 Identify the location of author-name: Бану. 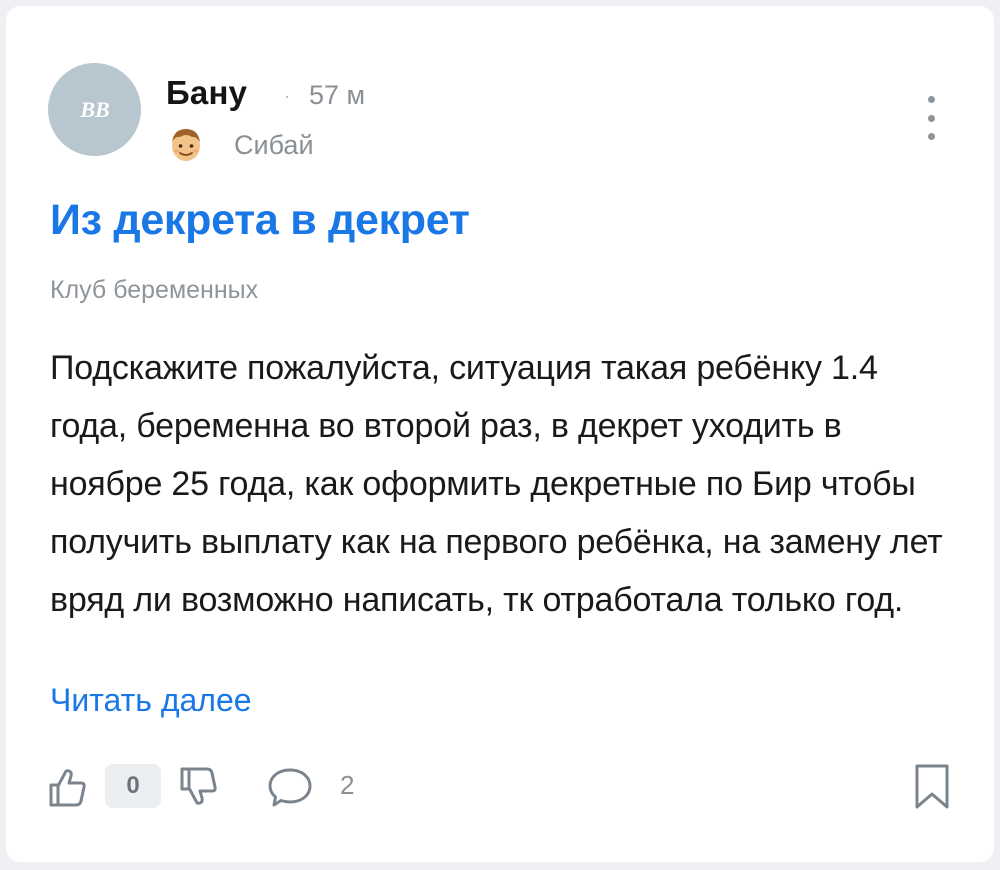
(206, 93).